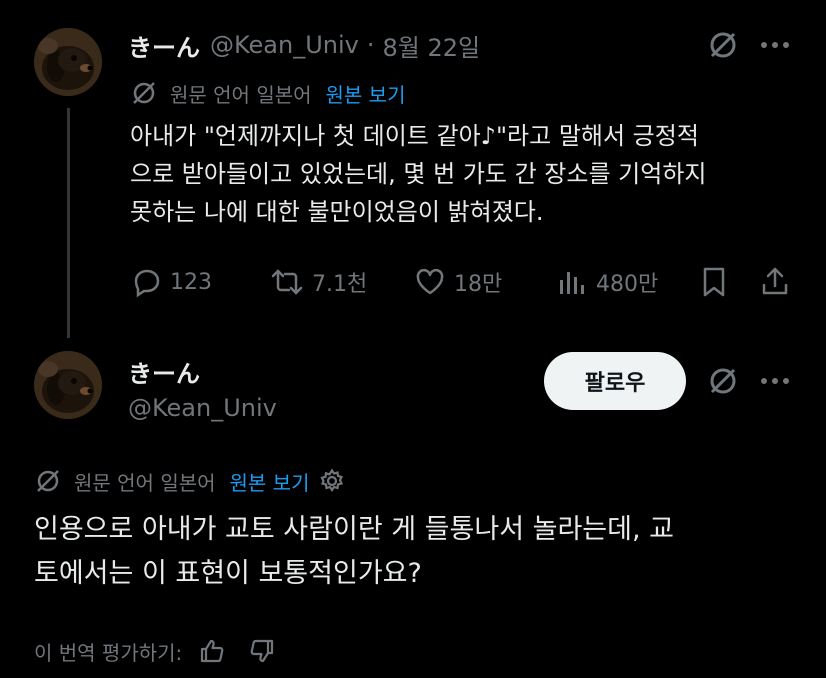 The image size is (826, 678). I want to click on translation-rating: 이 번역 평가하기:, so click(155, 651).